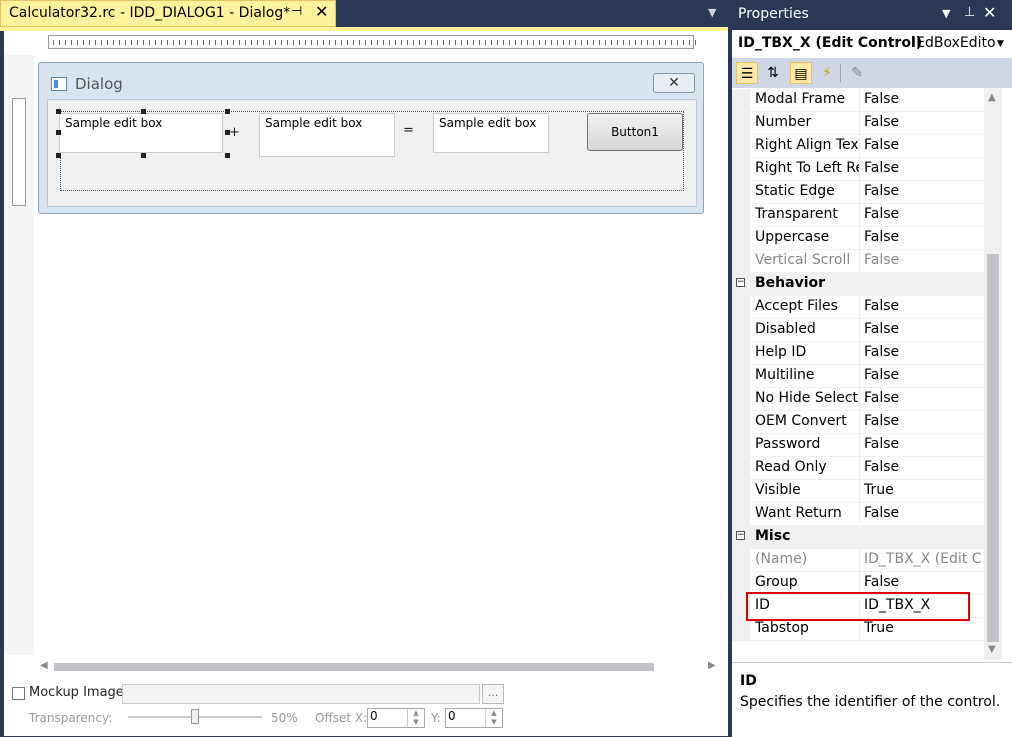 This screenshot has height=737, width=1012. I want to click on property-row: Vertical Scroll False, so click(858, 261).